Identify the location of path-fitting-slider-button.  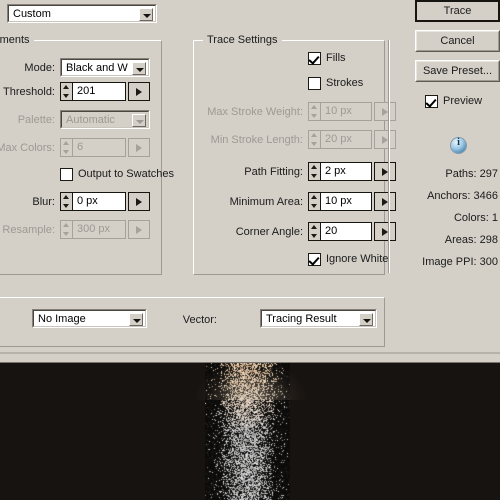
(385, 171).